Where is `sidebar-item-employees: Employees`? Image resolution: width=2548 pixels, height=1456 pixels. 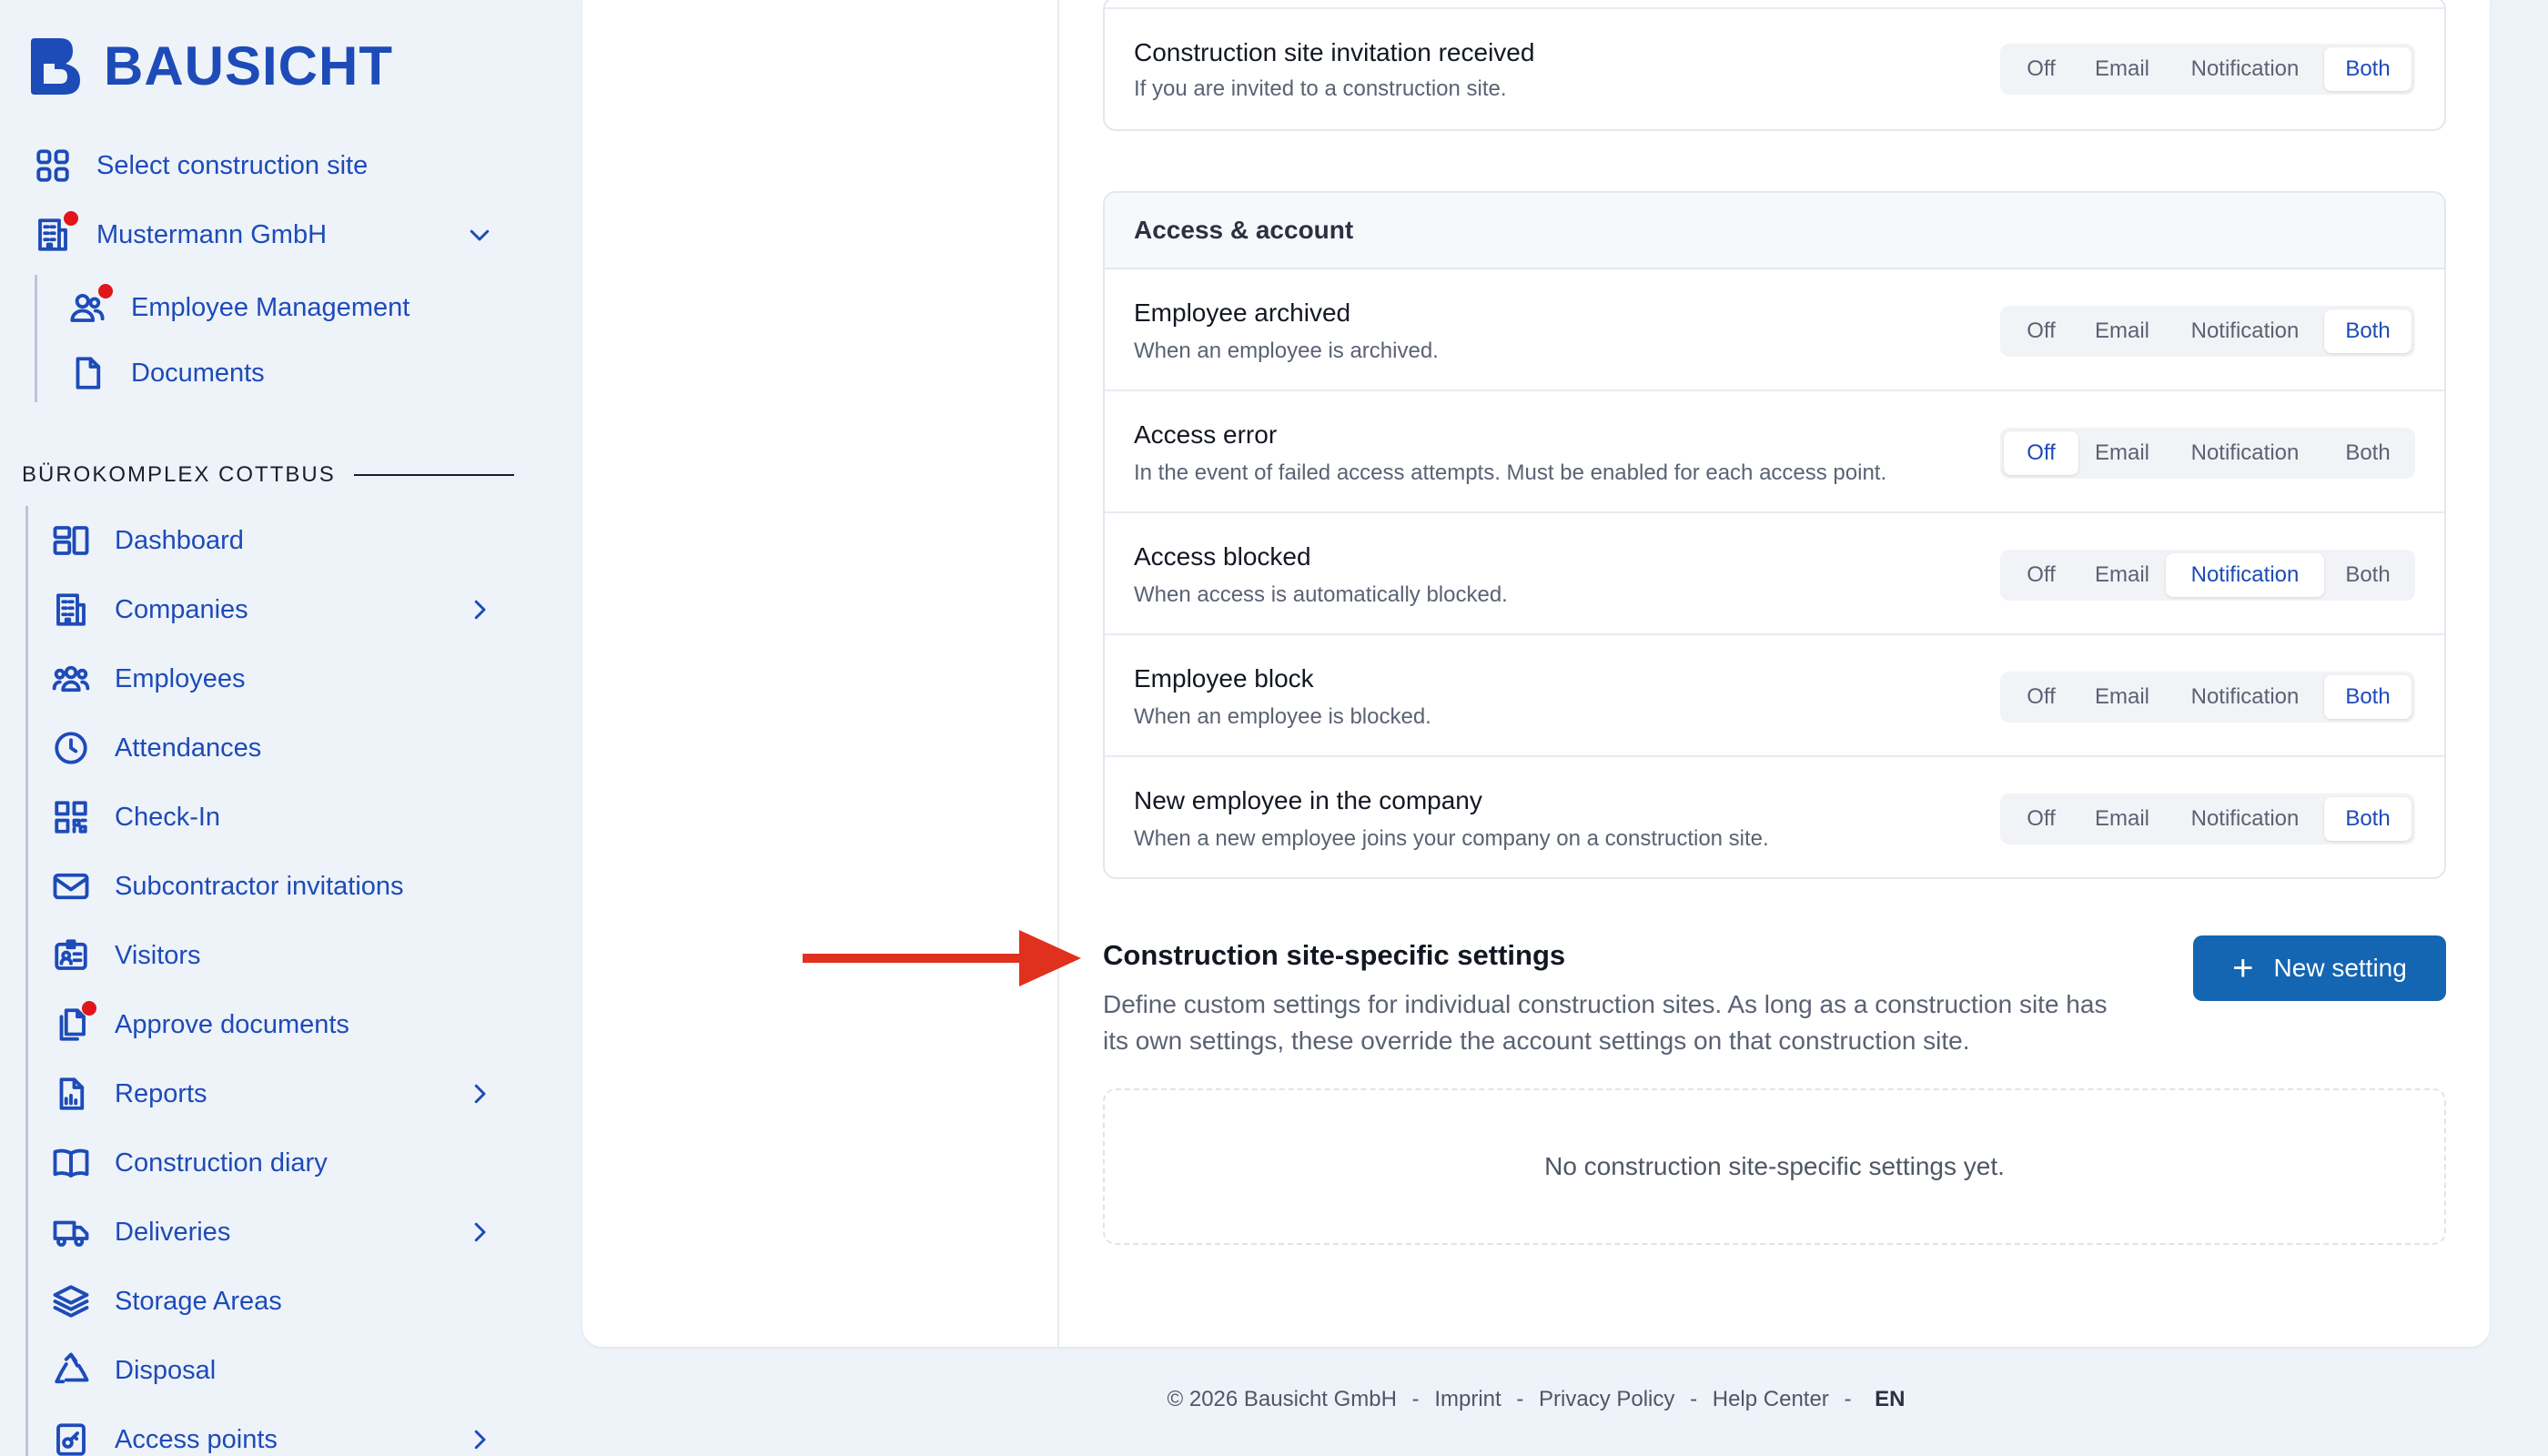
sidebar-item-employees: Employees is located at coordinates (148, 679).